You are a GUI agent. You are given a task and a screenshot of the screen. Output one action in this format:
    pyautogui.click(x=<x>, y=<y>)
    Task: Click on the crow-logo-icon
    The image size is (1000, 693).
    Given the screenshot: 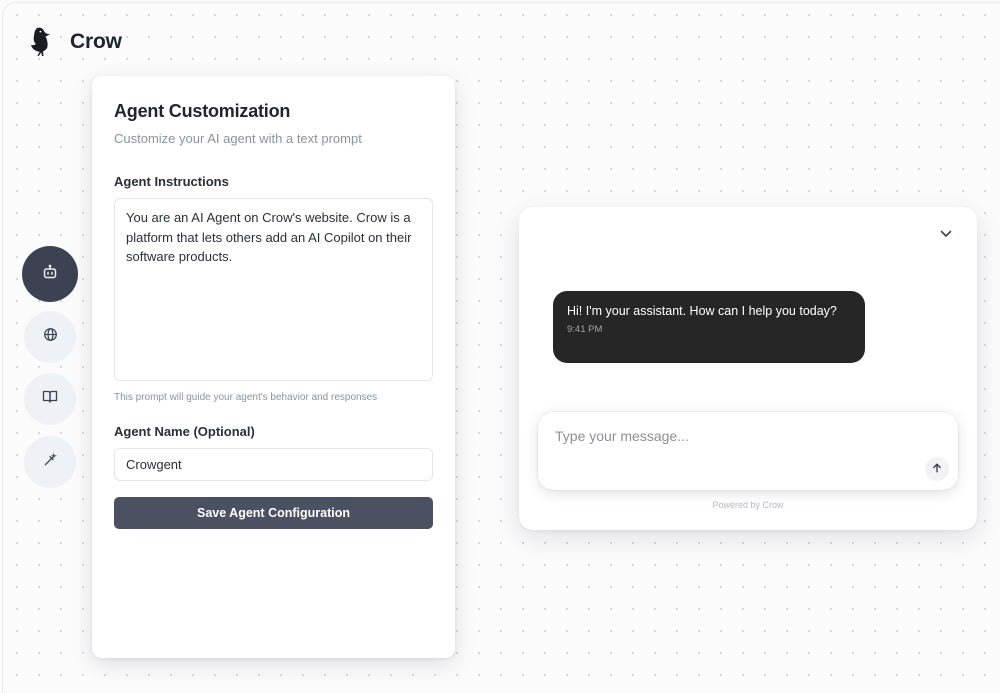 What is the action you would take?
    pyautogui.click(x=41, y=42)
    